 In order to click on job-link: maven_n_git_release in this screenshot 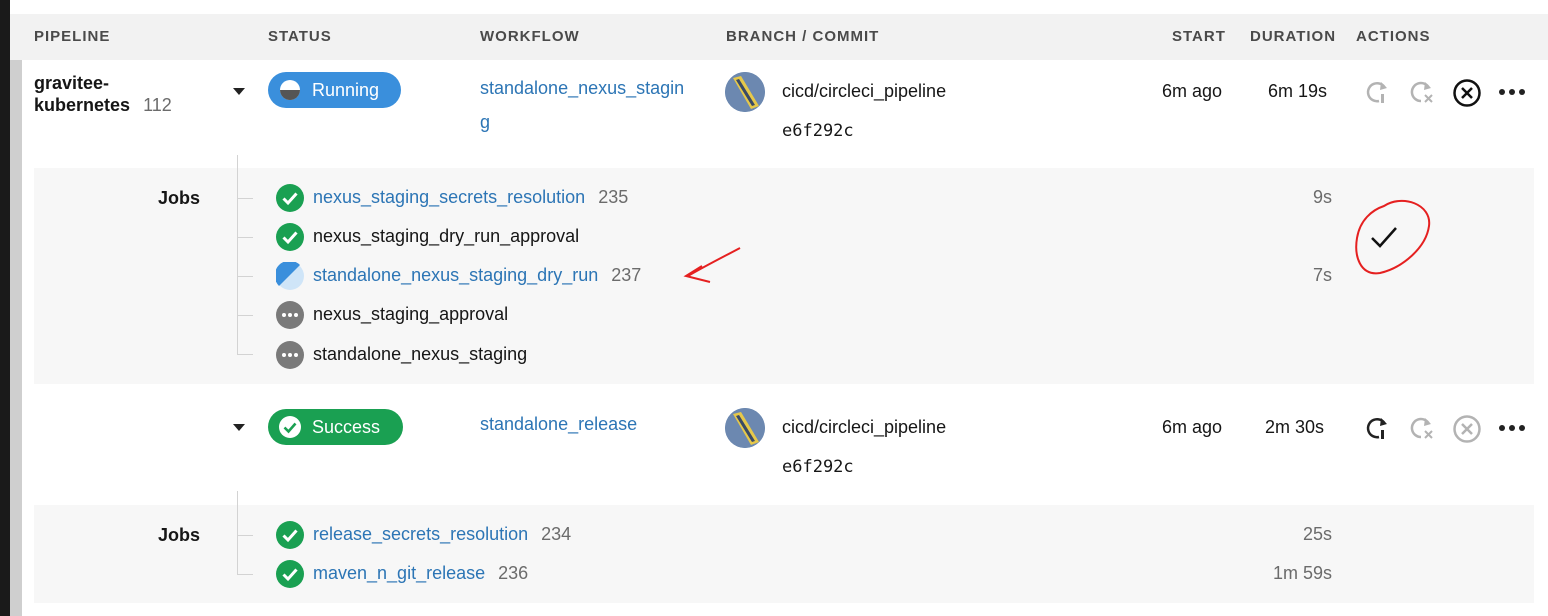, I will do `click(399, 573)`.